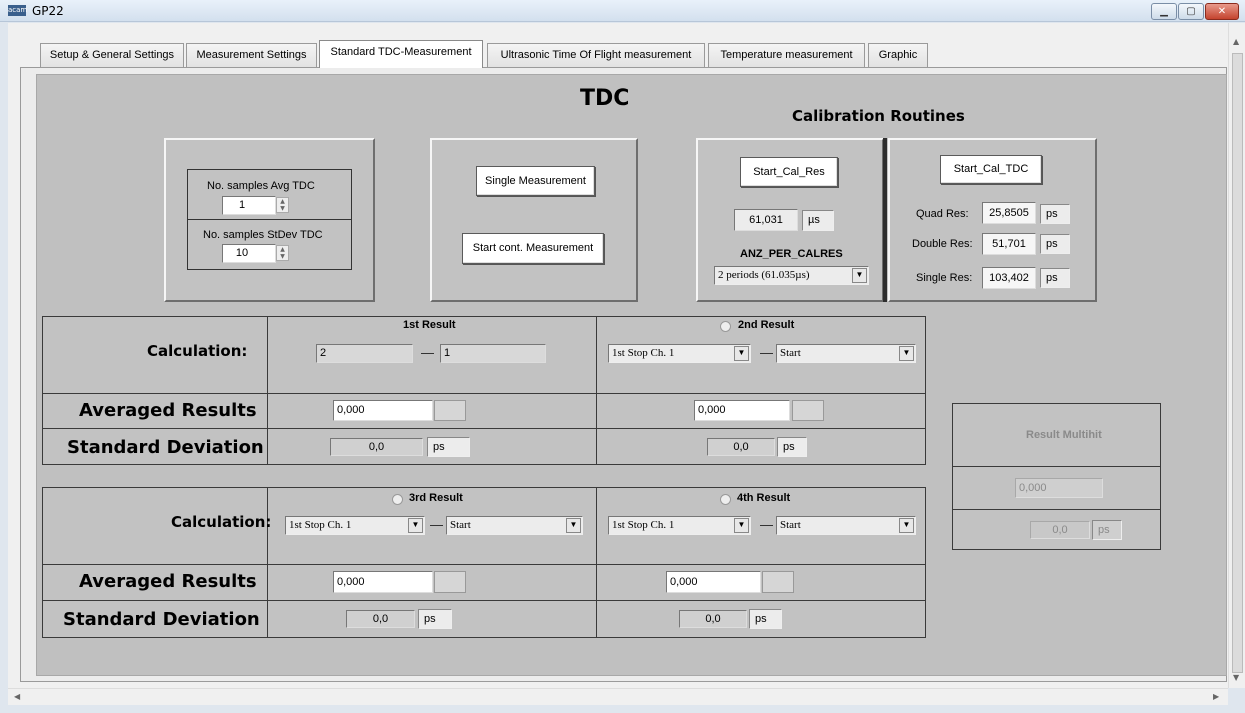  What do you see at coordinates (435, 619) in the screenshot?
I see `result3-stddev-unit: ps` at bounding box center [435, 619].